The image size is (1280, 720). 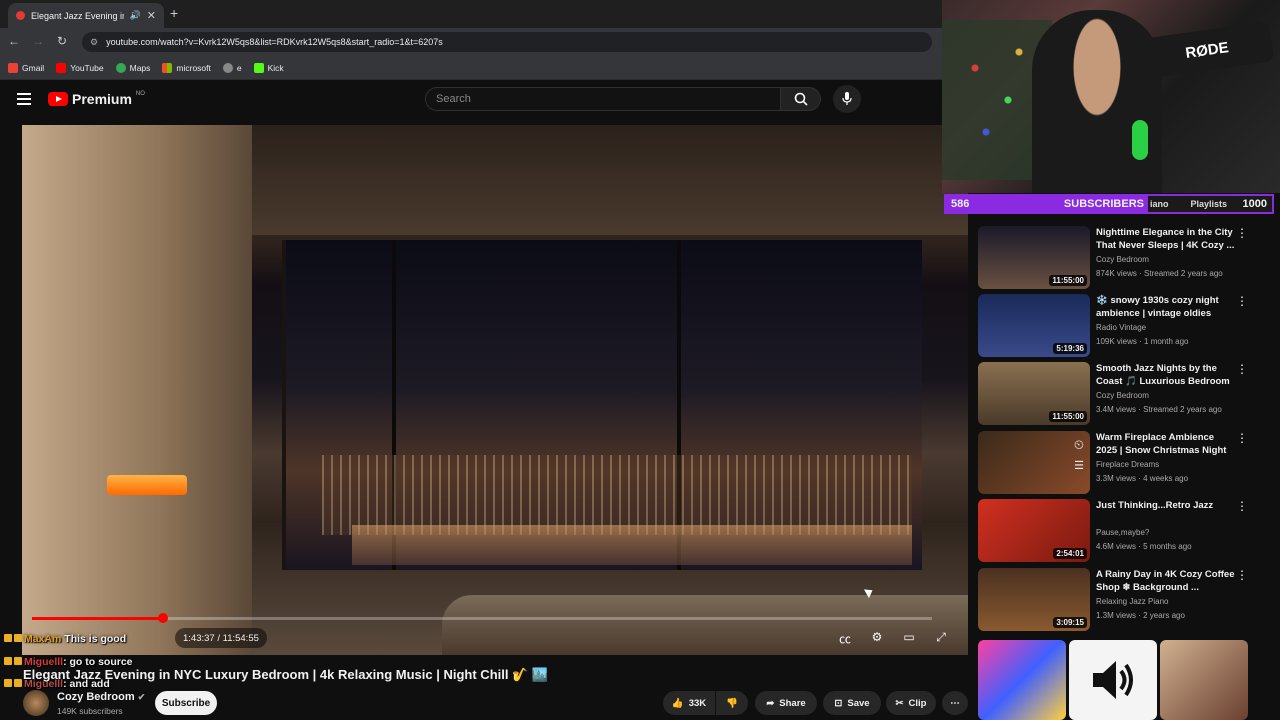 I want to click on new-tab-button: +, so click(x=174, y=13).